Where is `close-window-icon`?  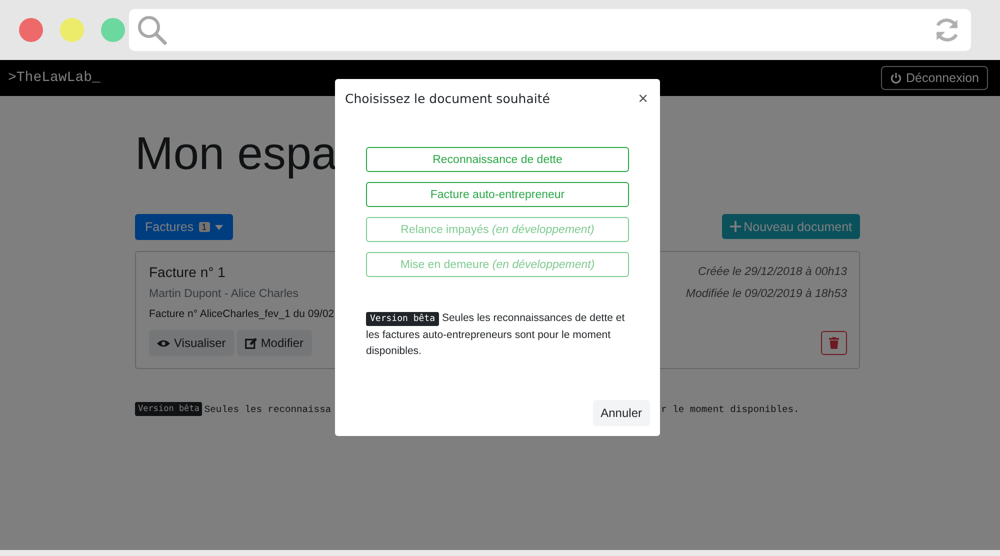 close-window-icon is located at coordinates (31, 30).